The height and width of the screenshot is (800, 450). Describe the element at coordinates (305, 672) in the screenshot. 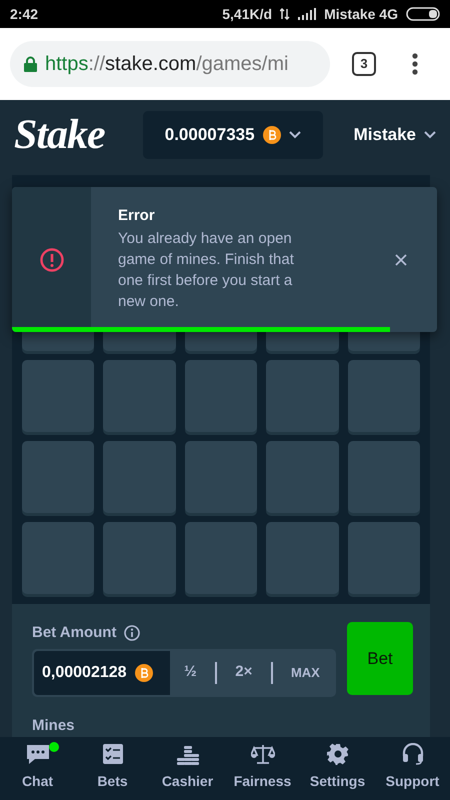

I see `amount-modifier-button: MAX` at that location.